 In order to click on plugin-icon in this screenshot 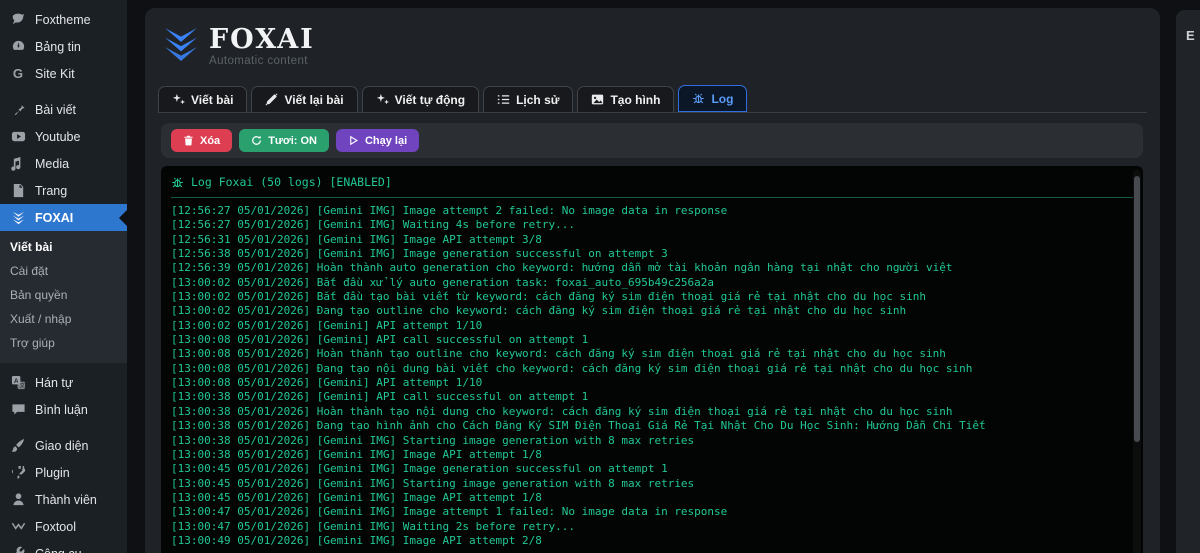, I will do `click(18, 473)`.